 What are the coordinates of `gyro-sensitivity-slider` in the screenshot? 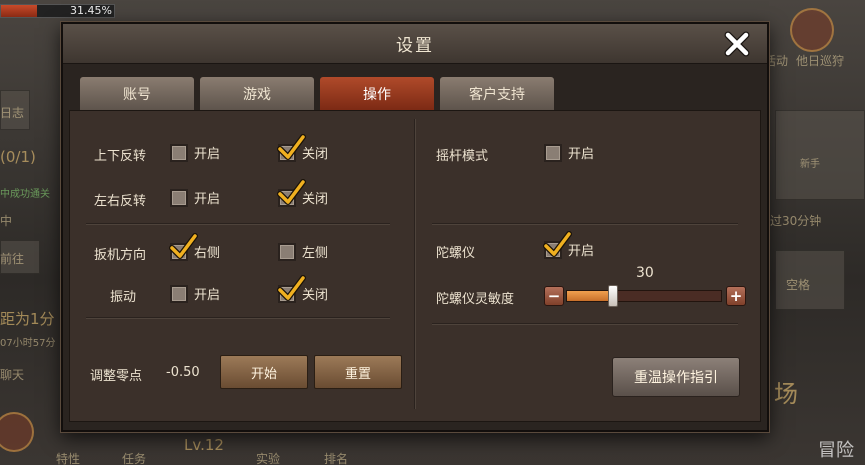 It's located at (644, 296).